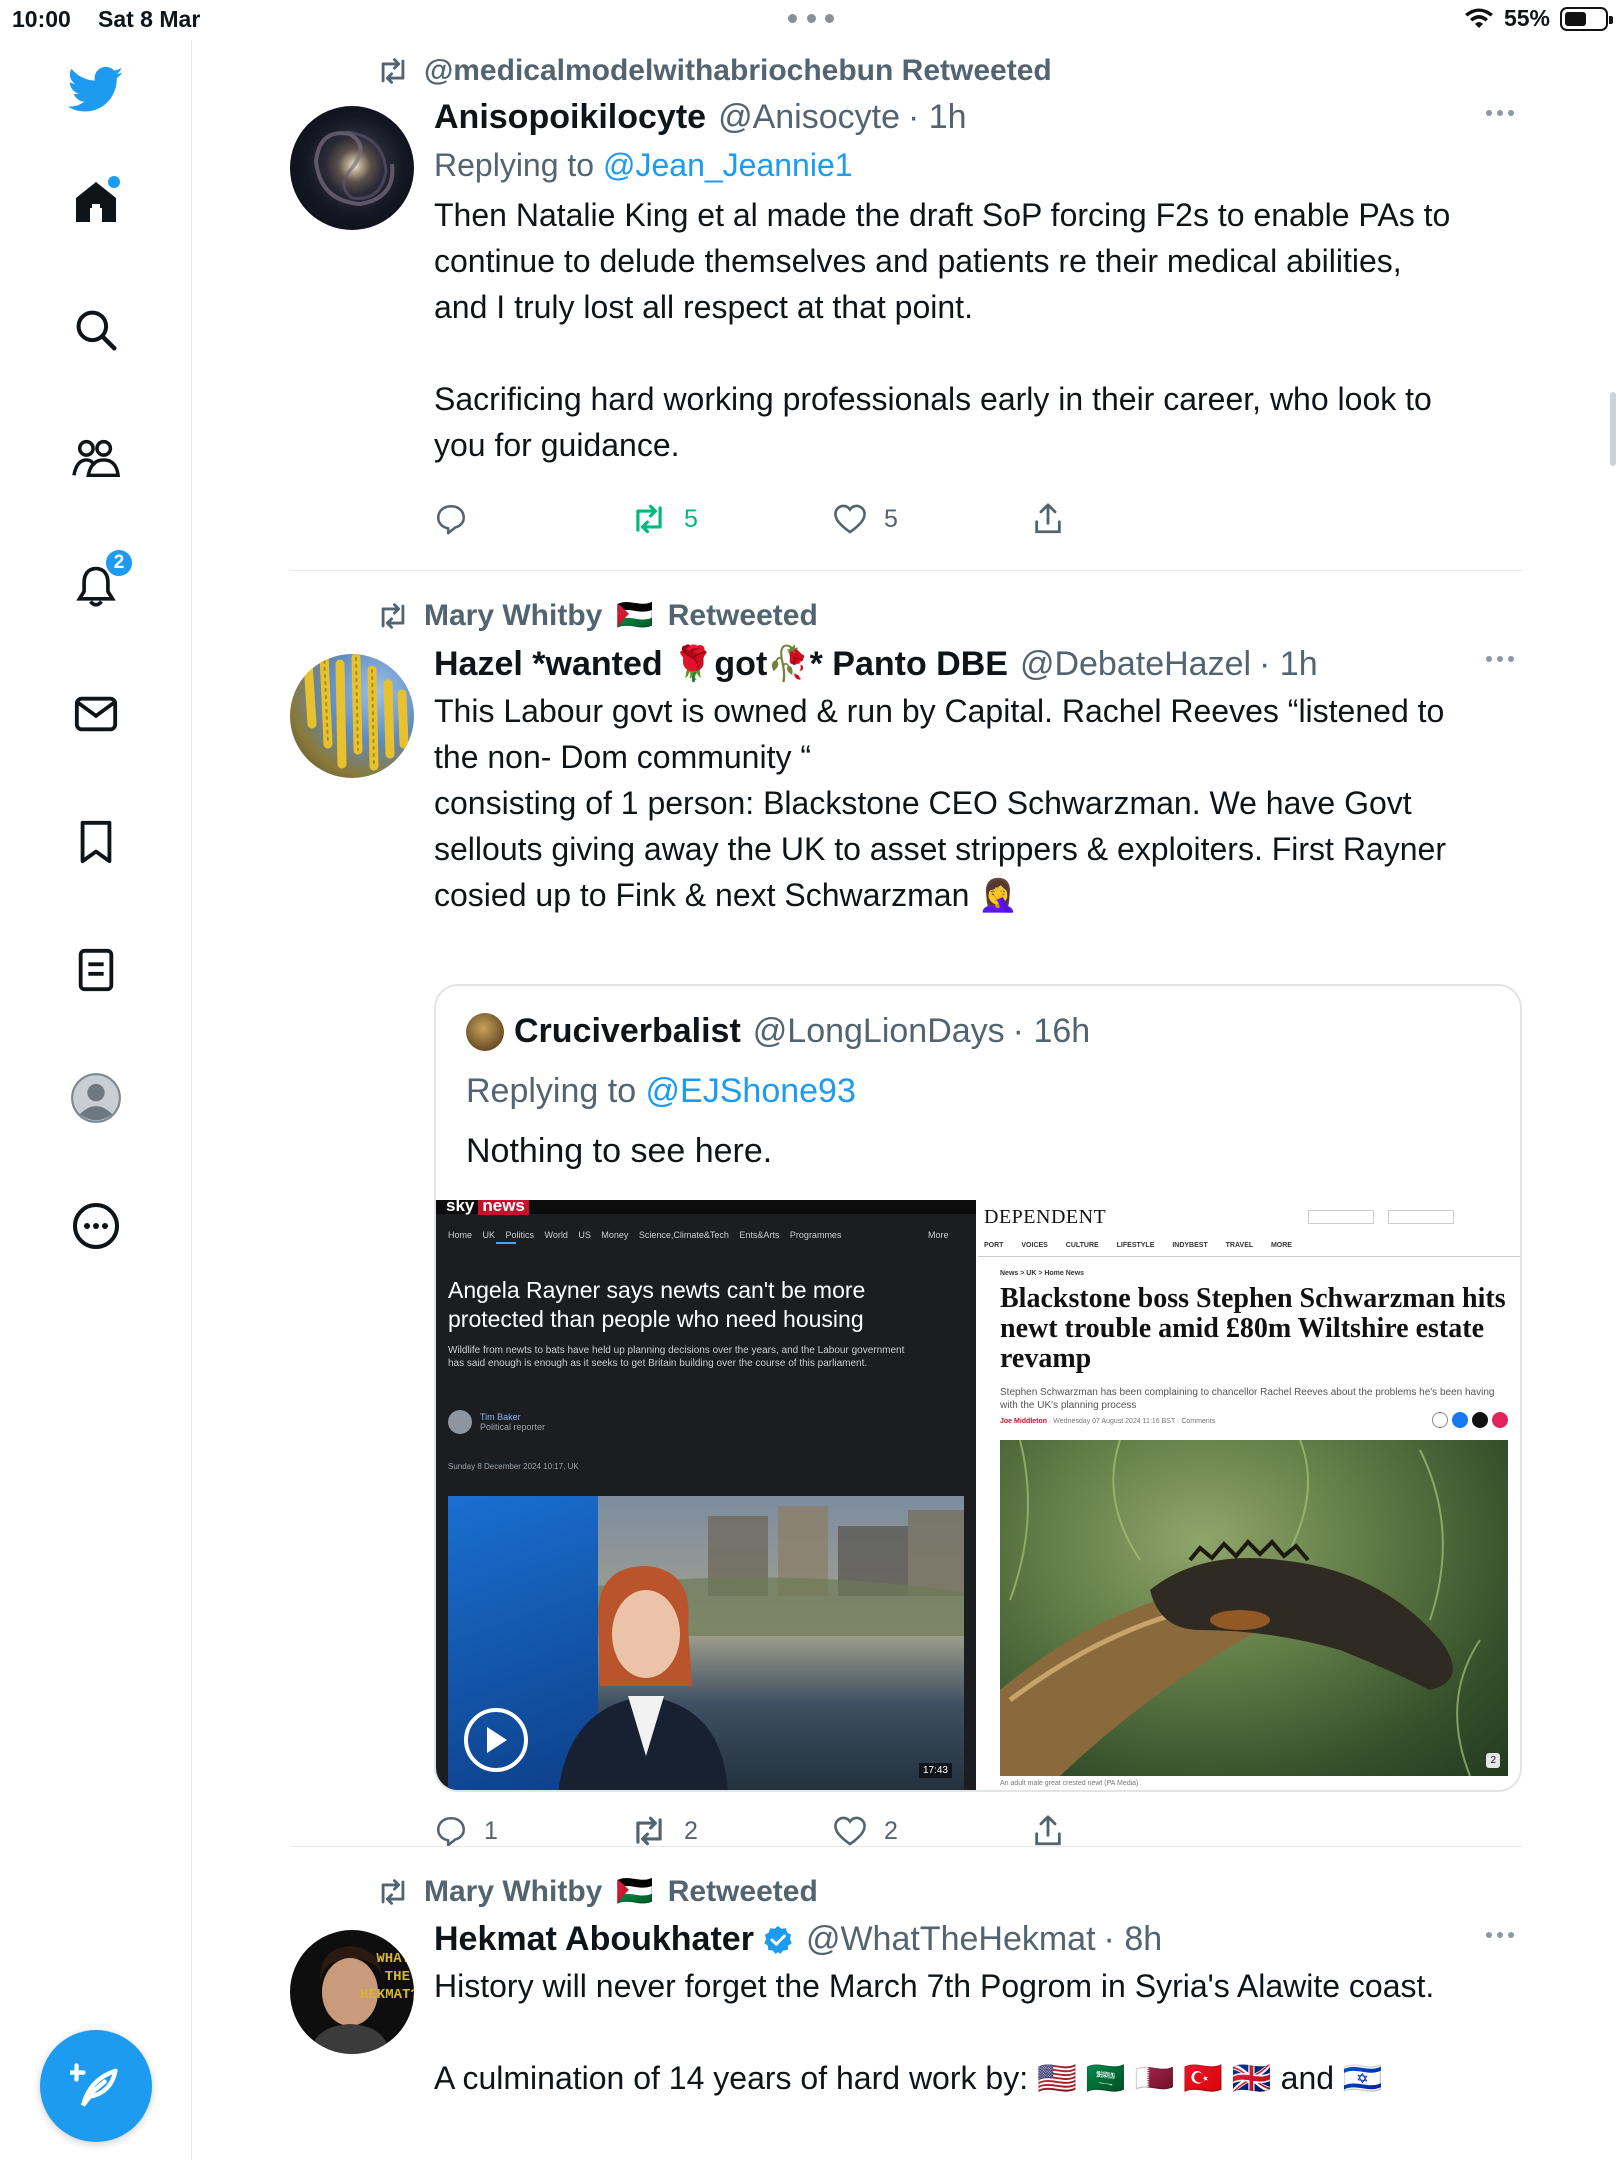  I want to click on like-button: 2, so click(932, 1831).